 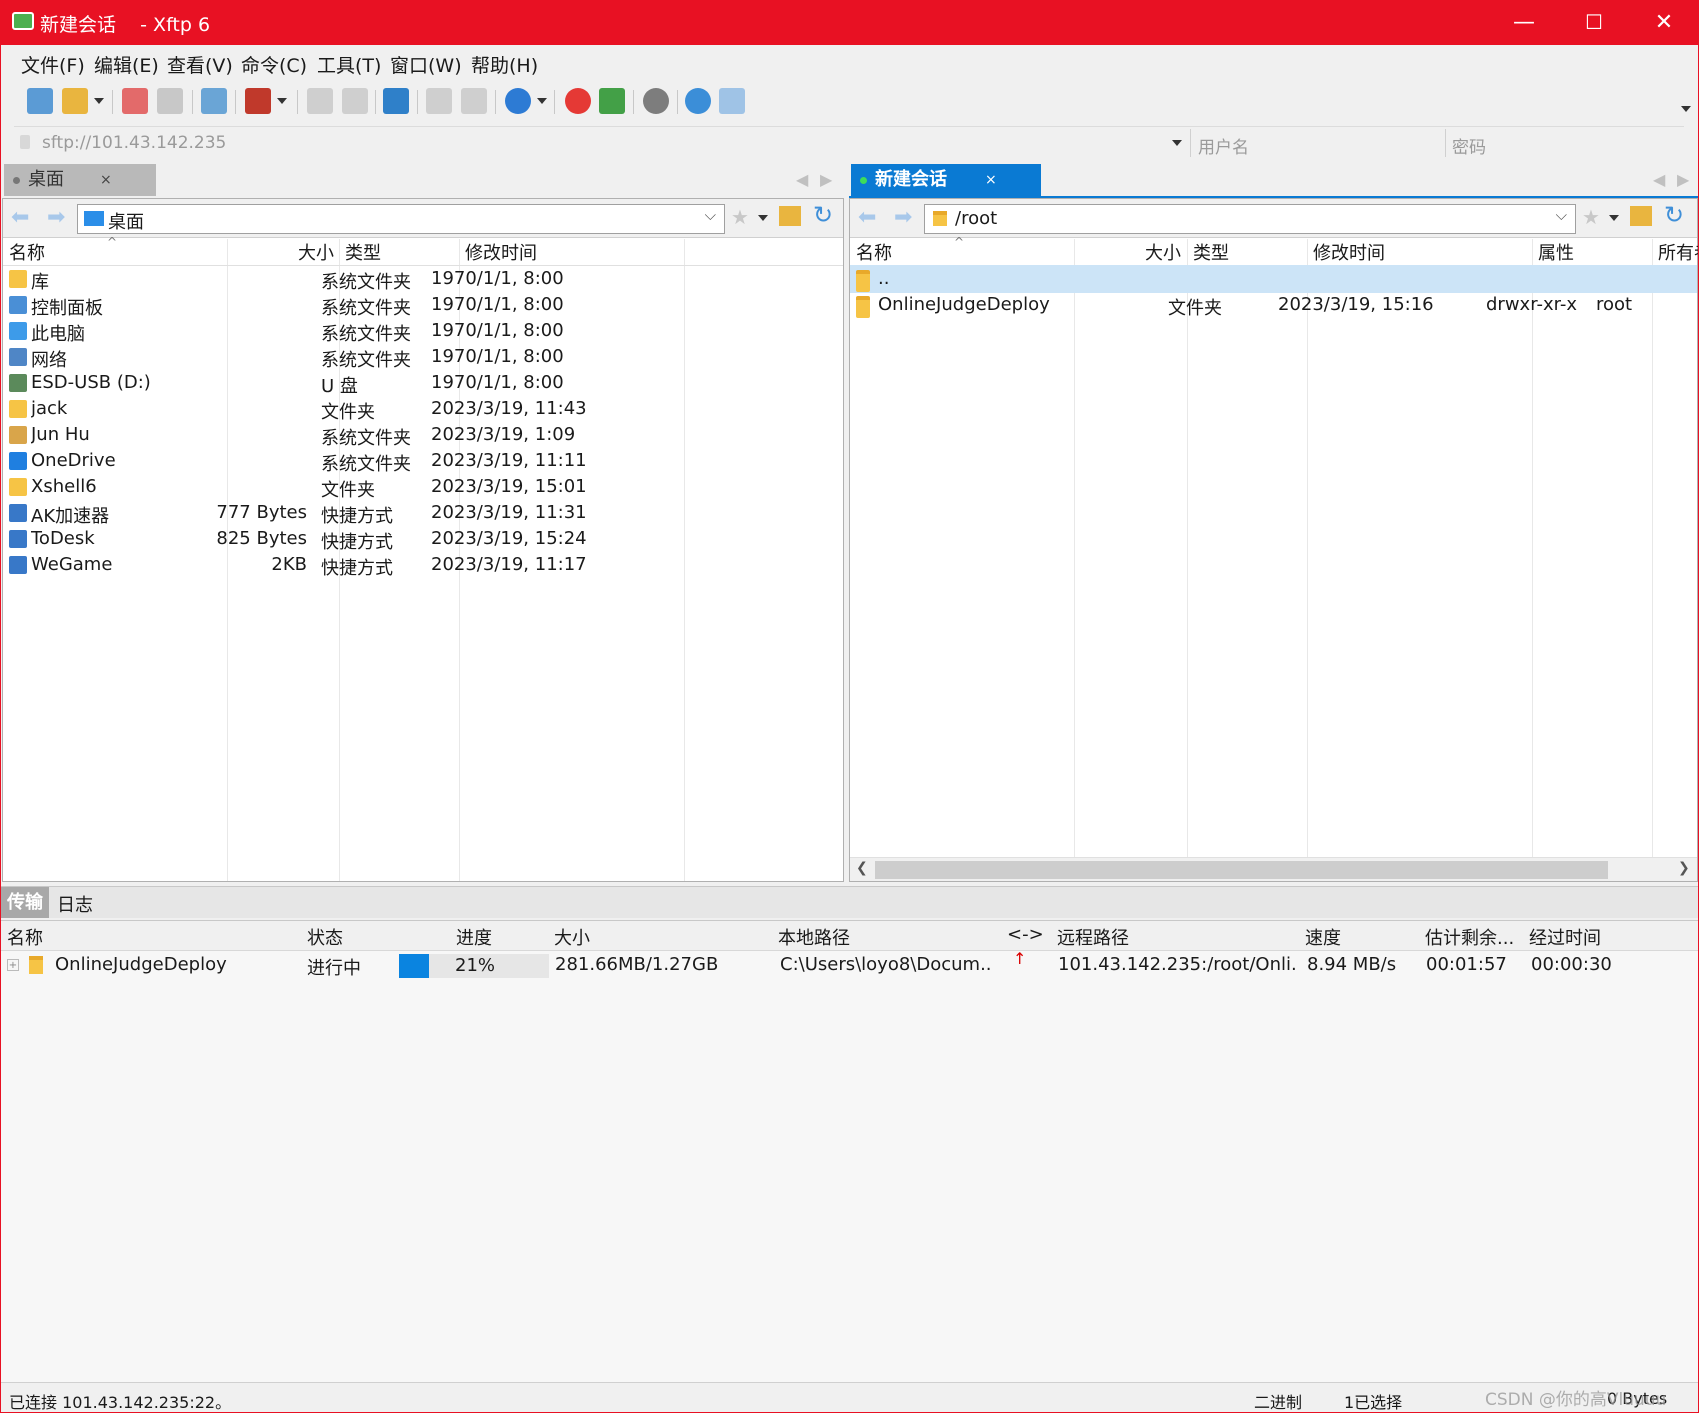 What do you see at coordinates (75, 101) in the screenshot?
I see `open-folder-icon` at bounding box center [75, 101].